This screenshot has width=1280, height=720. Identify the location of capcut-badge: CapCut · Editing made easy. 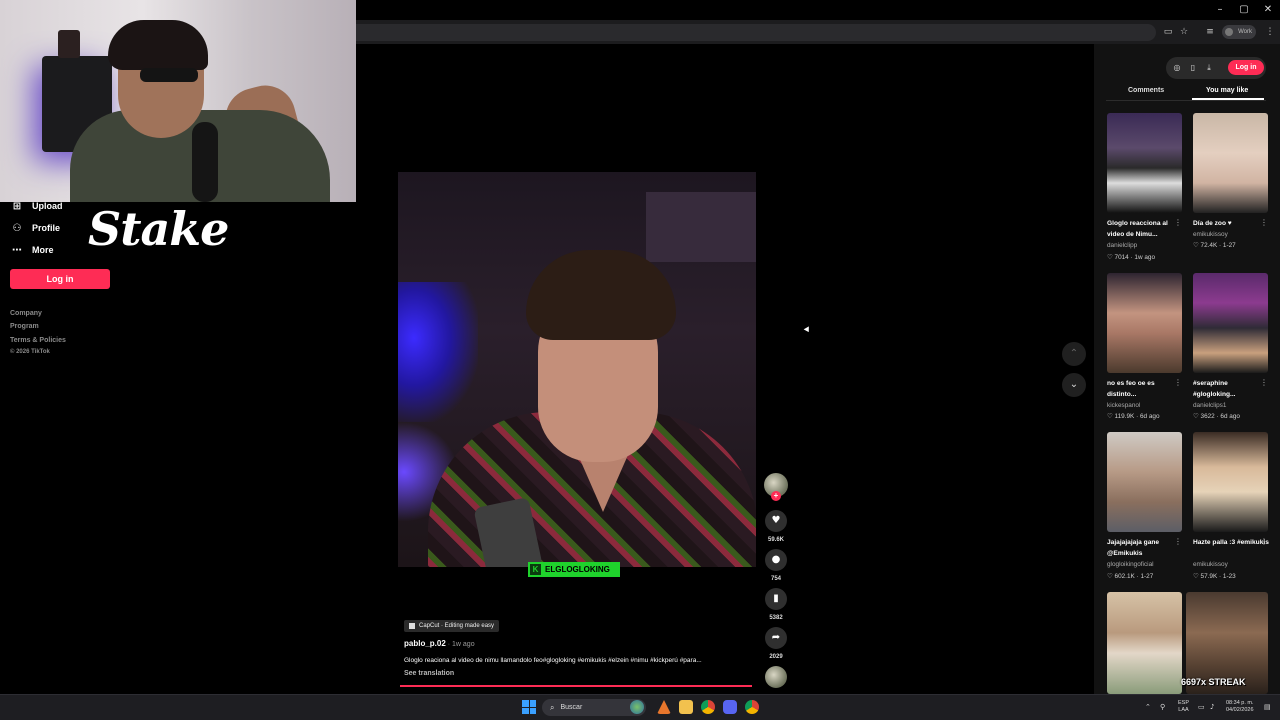
(452, 626).